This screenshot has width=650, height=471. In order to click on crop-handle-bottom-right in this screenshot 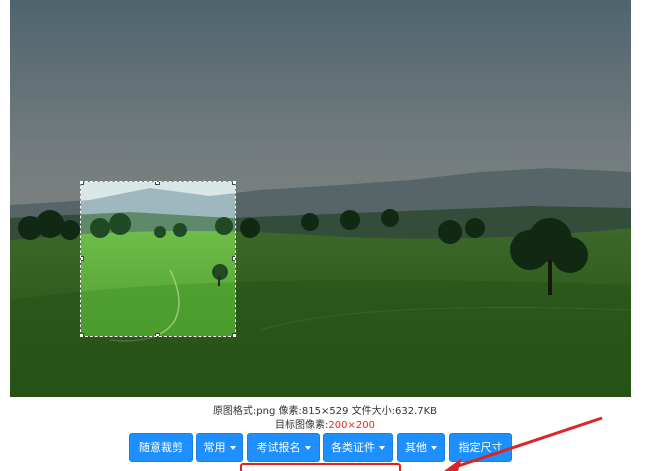, I will do `click(233, 334)`.